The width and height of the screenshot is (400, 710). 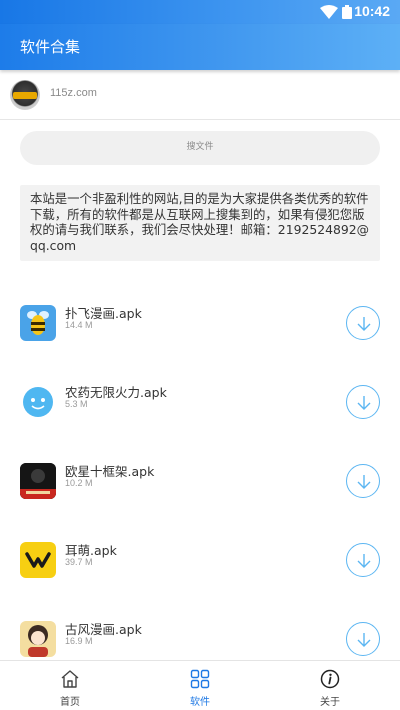 What do you see at coordinates (306, 12) in the screenshot?
I see `signal-icon` at bounding box center [306, 12].